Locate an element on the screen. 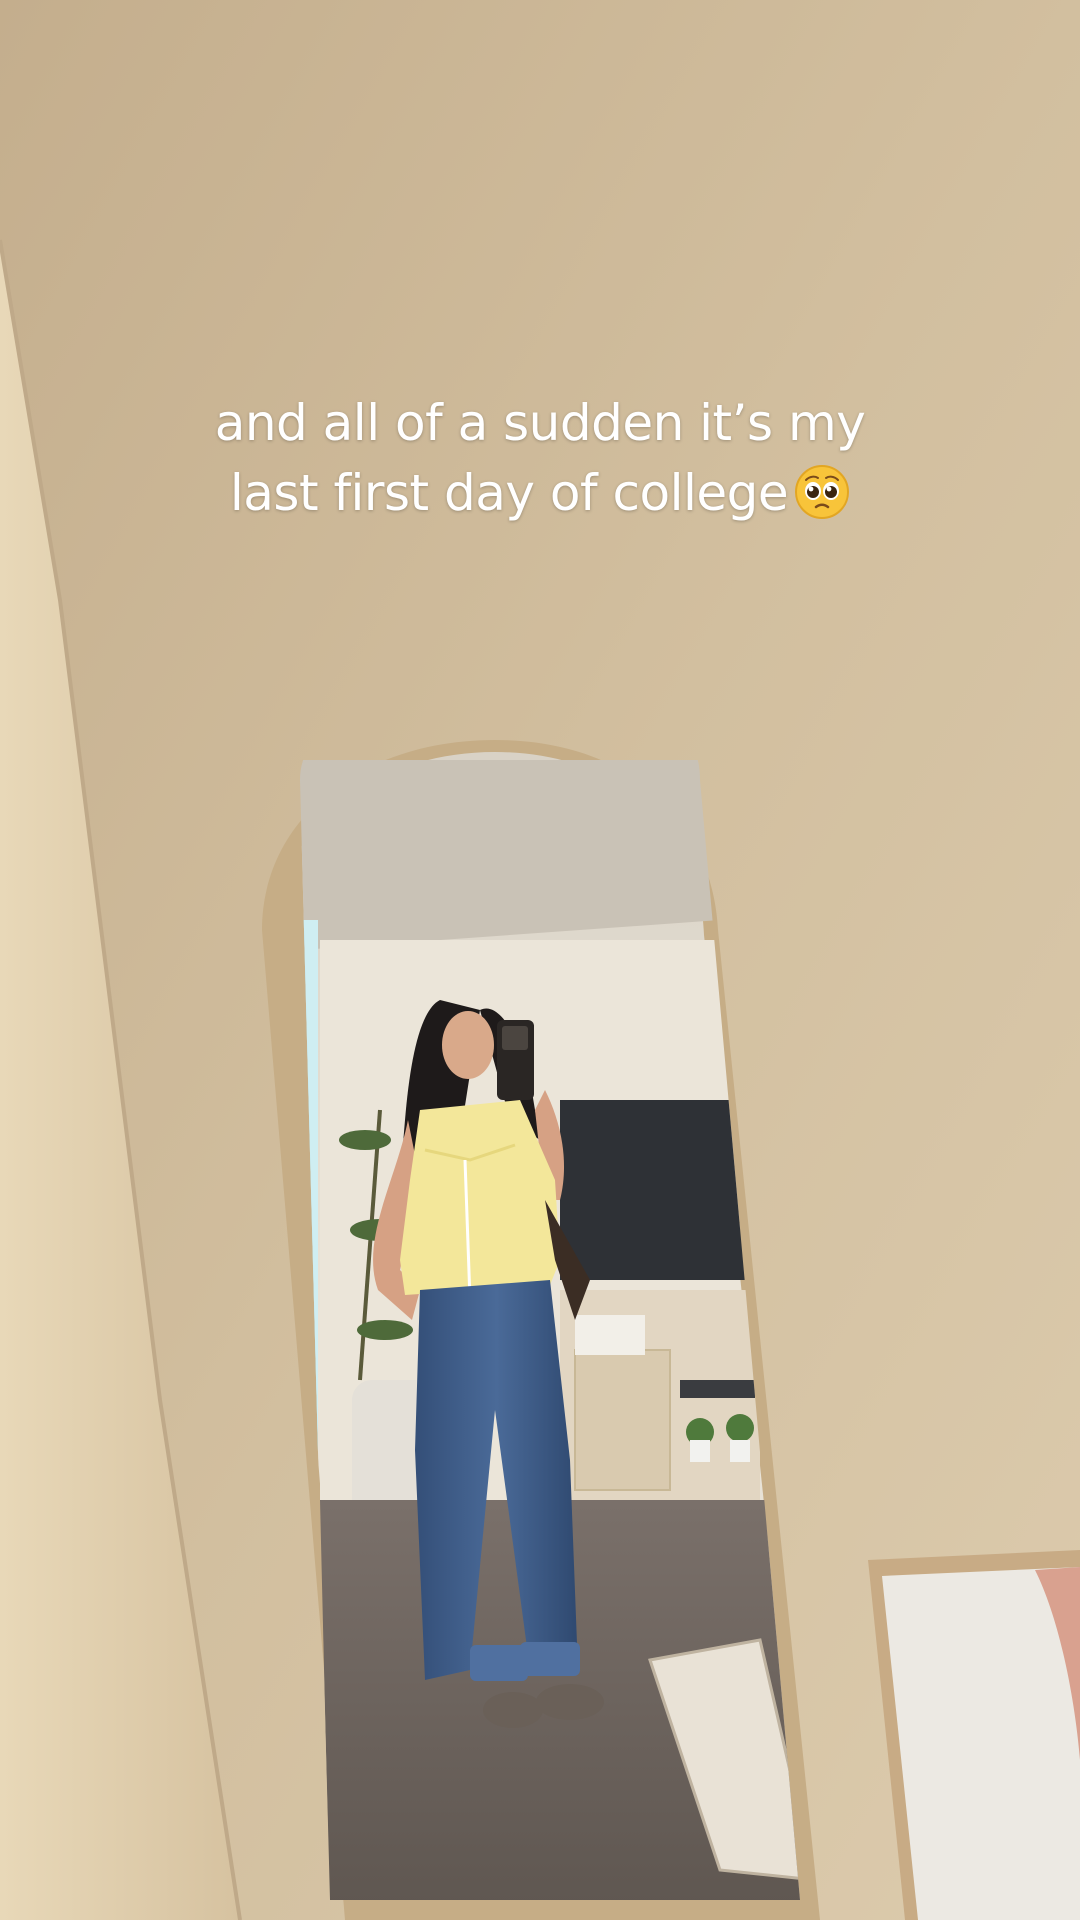 The image size is (1080, 1920). caption-line-2: last first day of college is located at coordinates (540, 493).